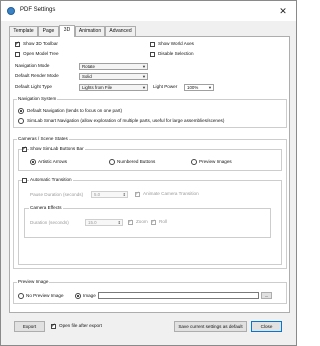 This screenshot has height=346, width=320. I want to click on disable-selection-checkbox, so click(152, 54).